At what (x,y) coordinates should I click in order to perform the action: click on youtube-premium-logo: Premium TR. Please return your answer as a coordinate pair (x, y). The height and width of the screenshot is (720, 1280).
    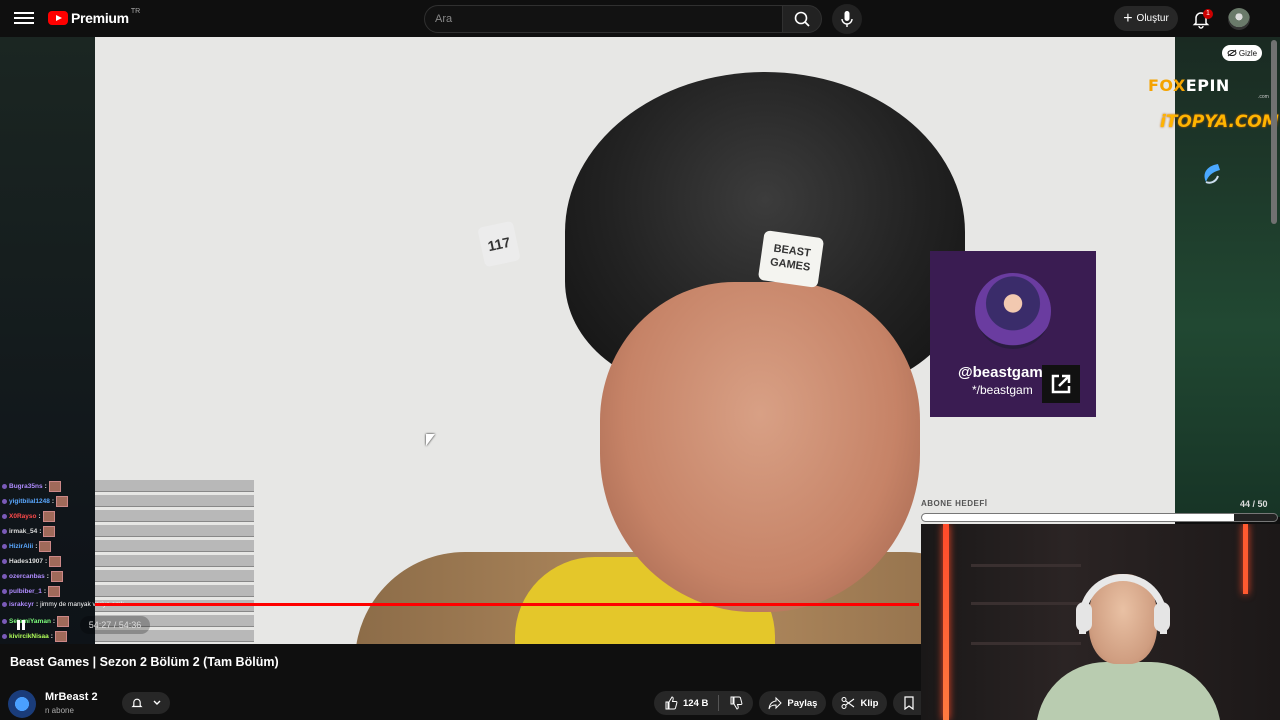
    Looking at the image, I should click on (94, 17).